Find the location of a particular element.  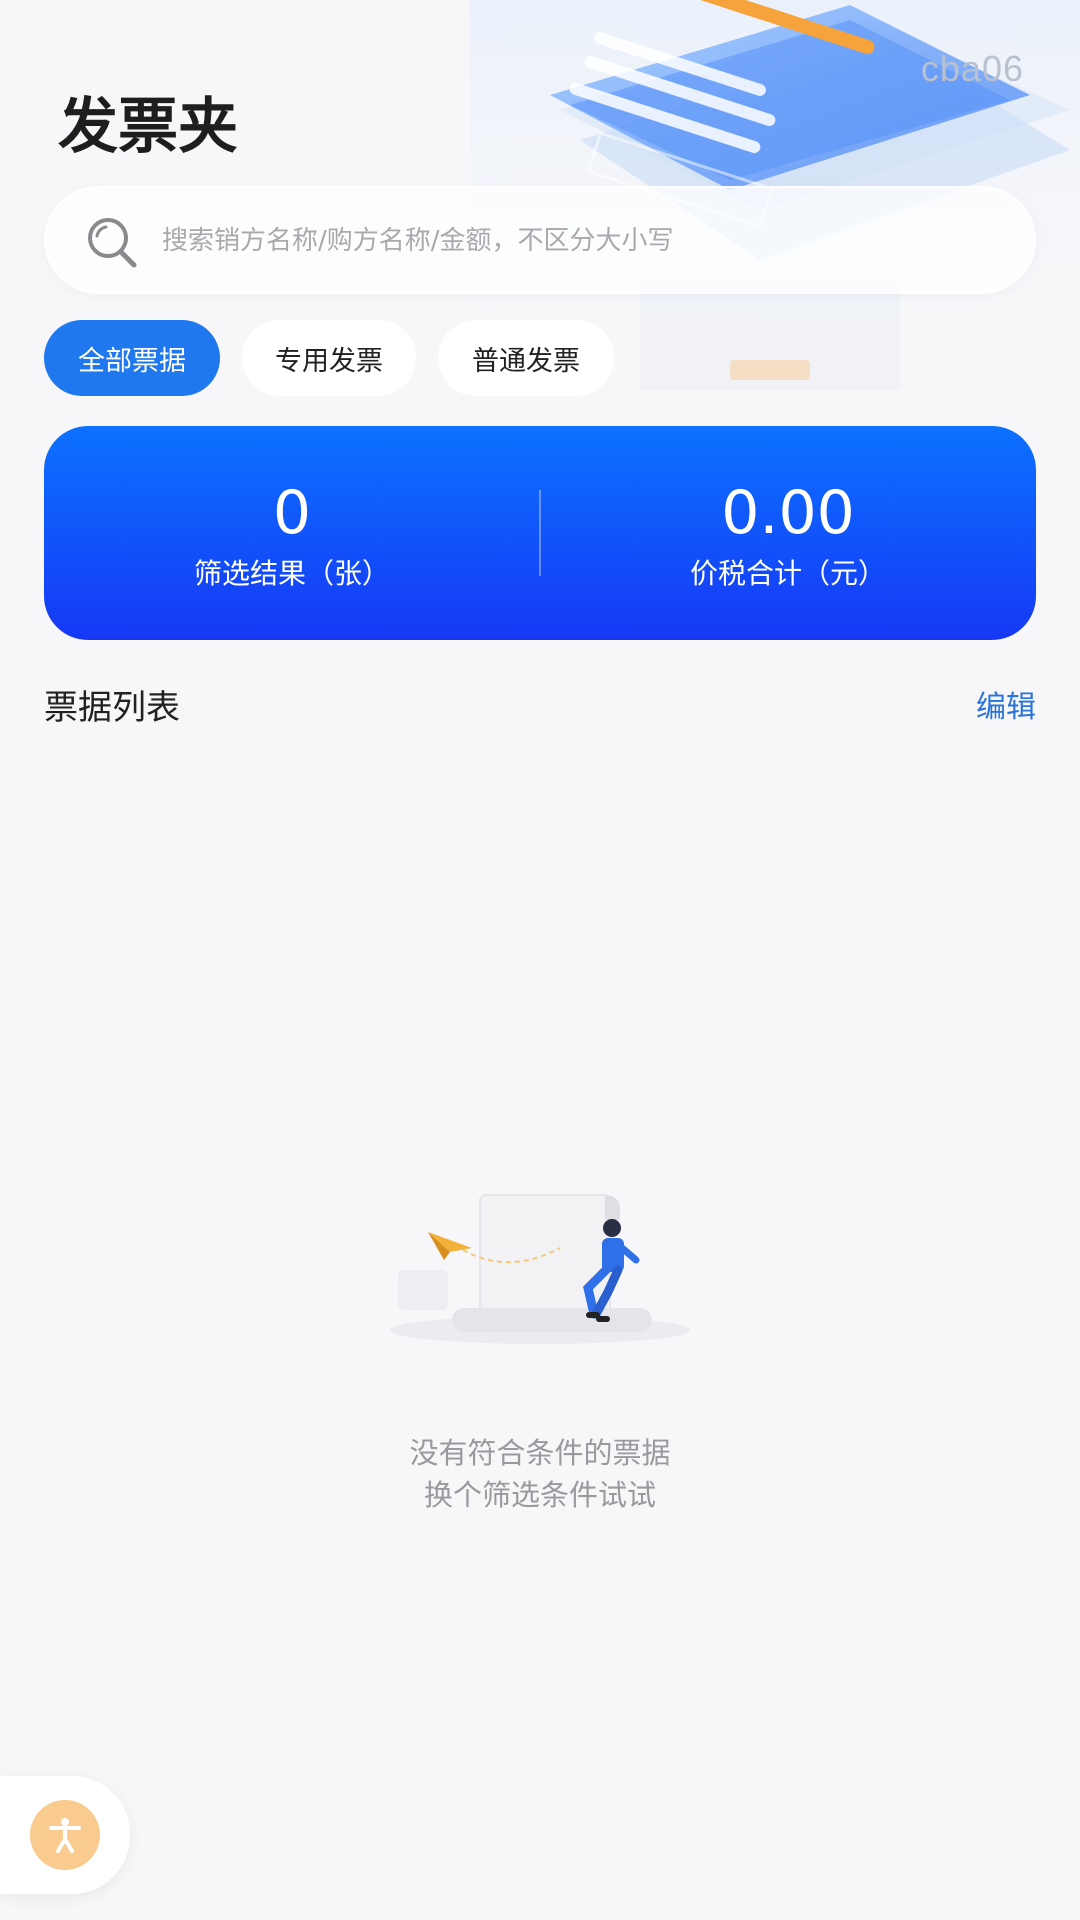

tax-total-block: 0.00 价税合计（元） is located at coordinates (788, 533).